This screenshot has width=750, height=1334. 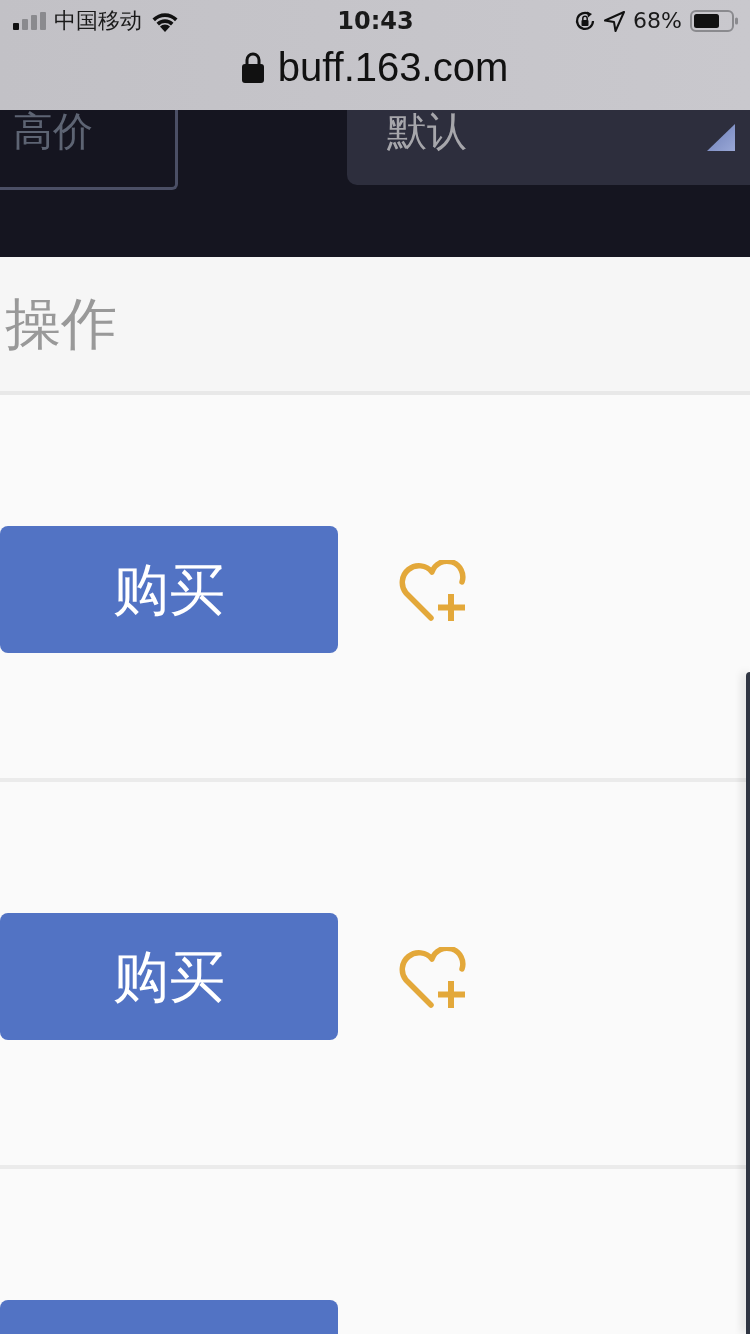 What do you see at coordinates (657, 21) in the screenshot?
I see `battery-percentage: 68%` at bounding box center [657, 21].